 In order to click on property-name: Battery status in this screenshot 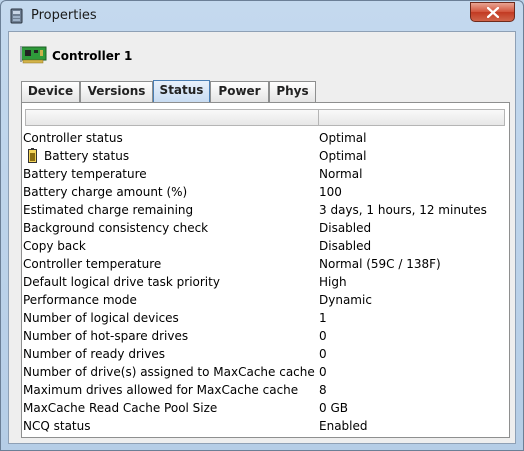, I will do `click(87, 156)`.